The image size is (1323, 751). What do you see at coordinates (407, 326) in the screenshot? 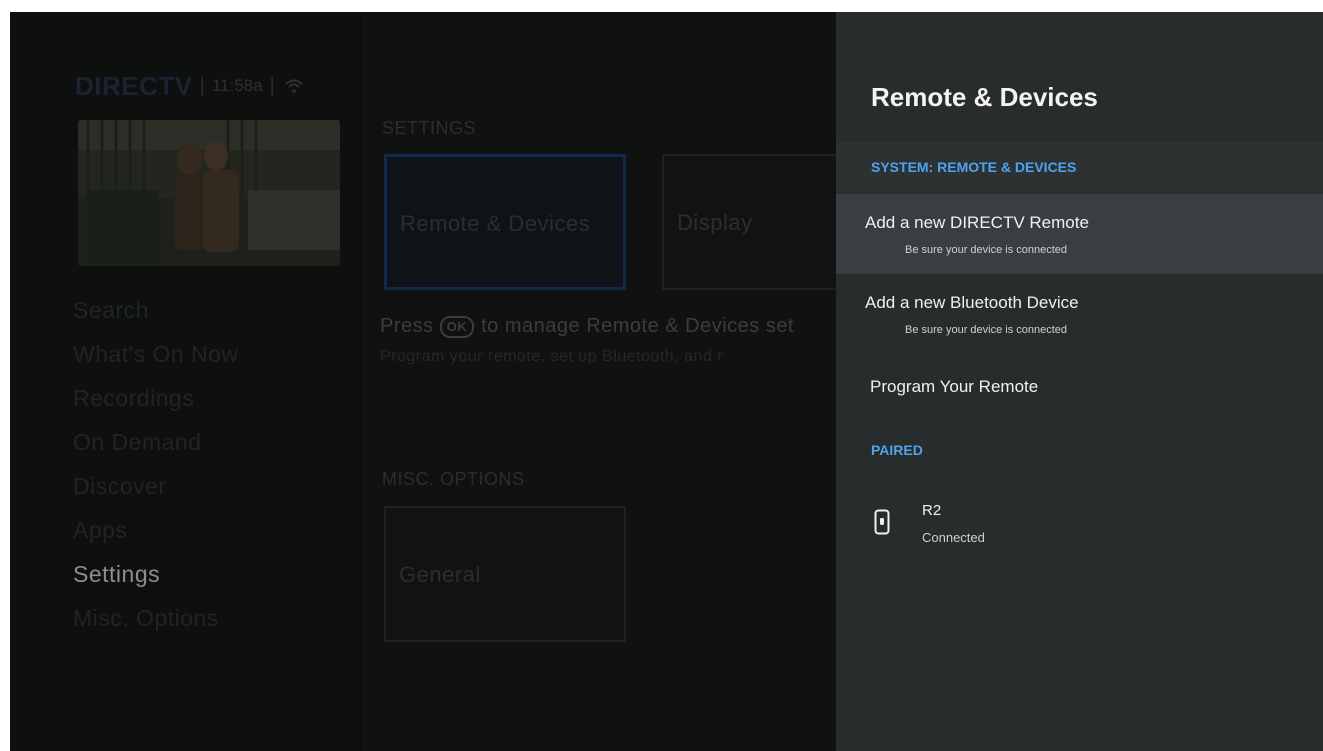
I see `hint-press: Press` at bounding box center [407, 326].